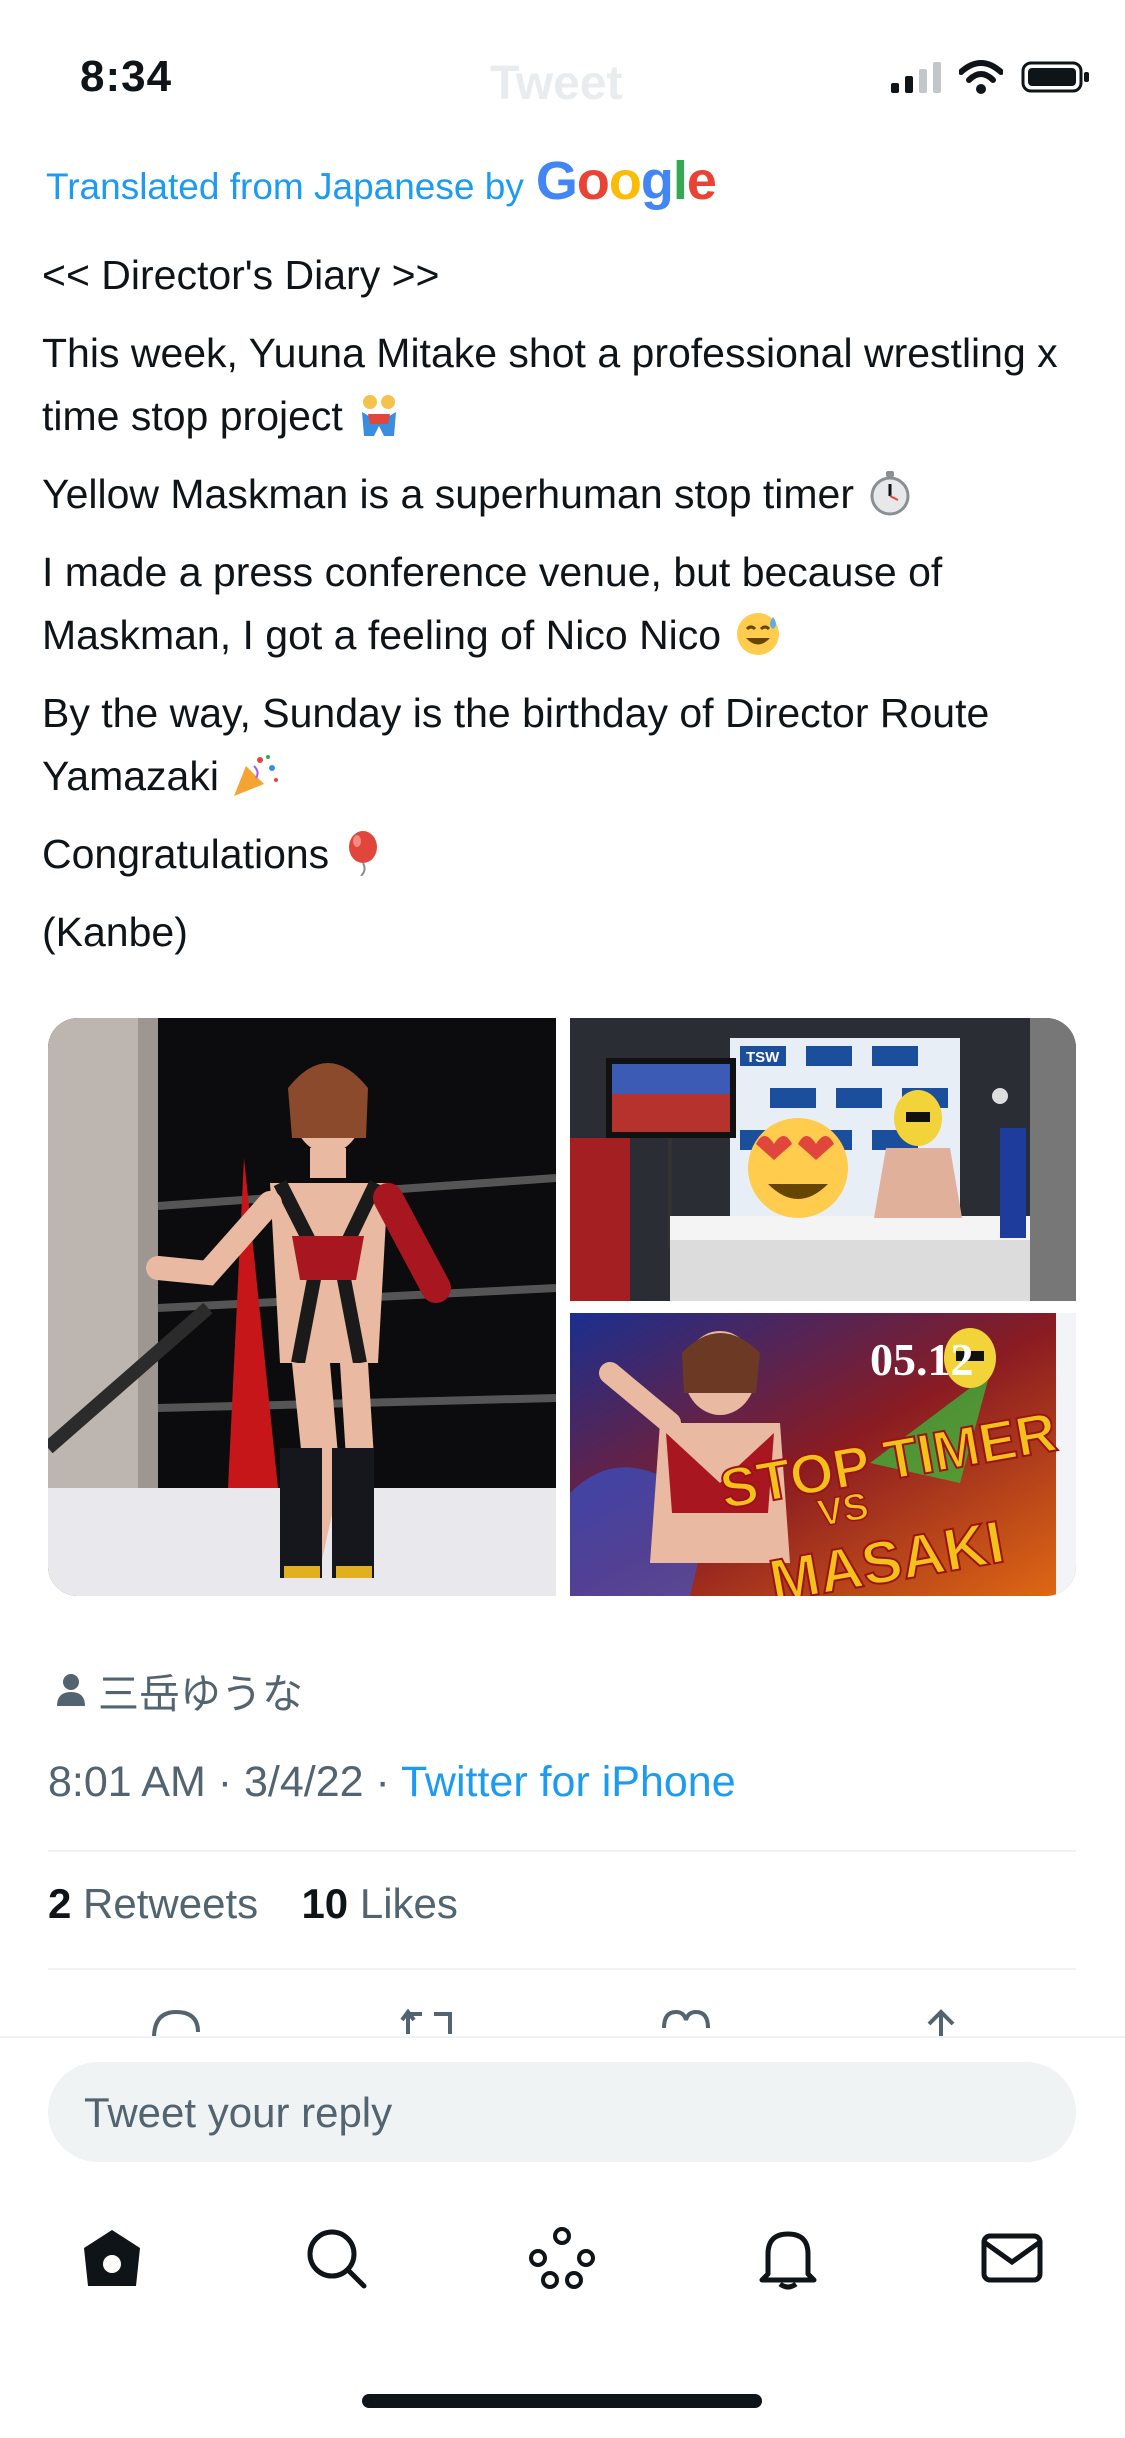 The width and height of the screenshot is (1125, 2438). Describe the element at coordinates (562, 2016) in the screenshot. I see `tweet-actions` at that location.